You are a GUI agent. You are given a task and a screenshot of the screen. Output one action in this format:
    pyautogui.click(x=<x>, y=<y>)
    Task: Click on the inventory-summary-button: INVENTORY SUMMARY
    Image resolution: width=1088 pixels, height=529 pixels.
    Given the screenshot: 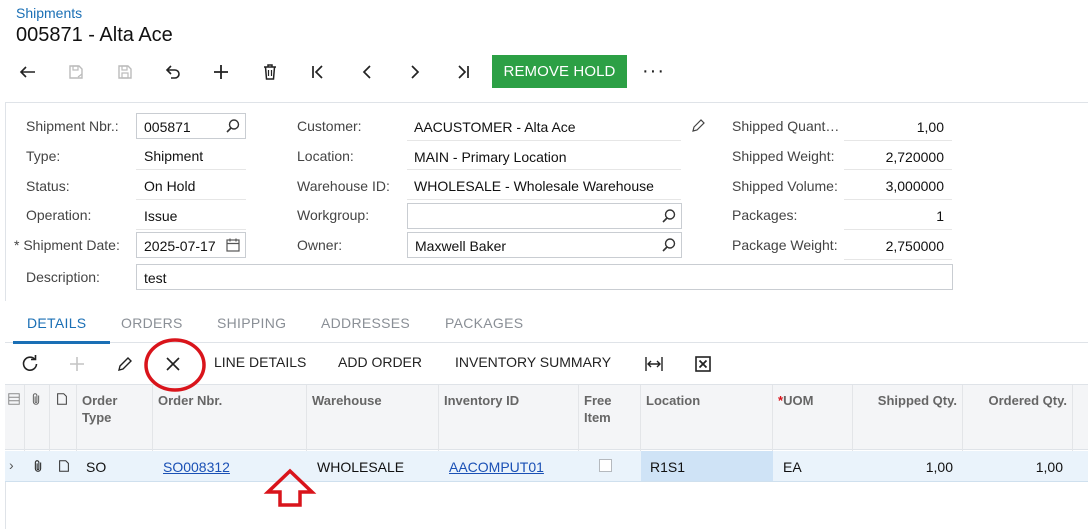 What is the action you would take?
    pyautogui.click(x=533, y=362)
    